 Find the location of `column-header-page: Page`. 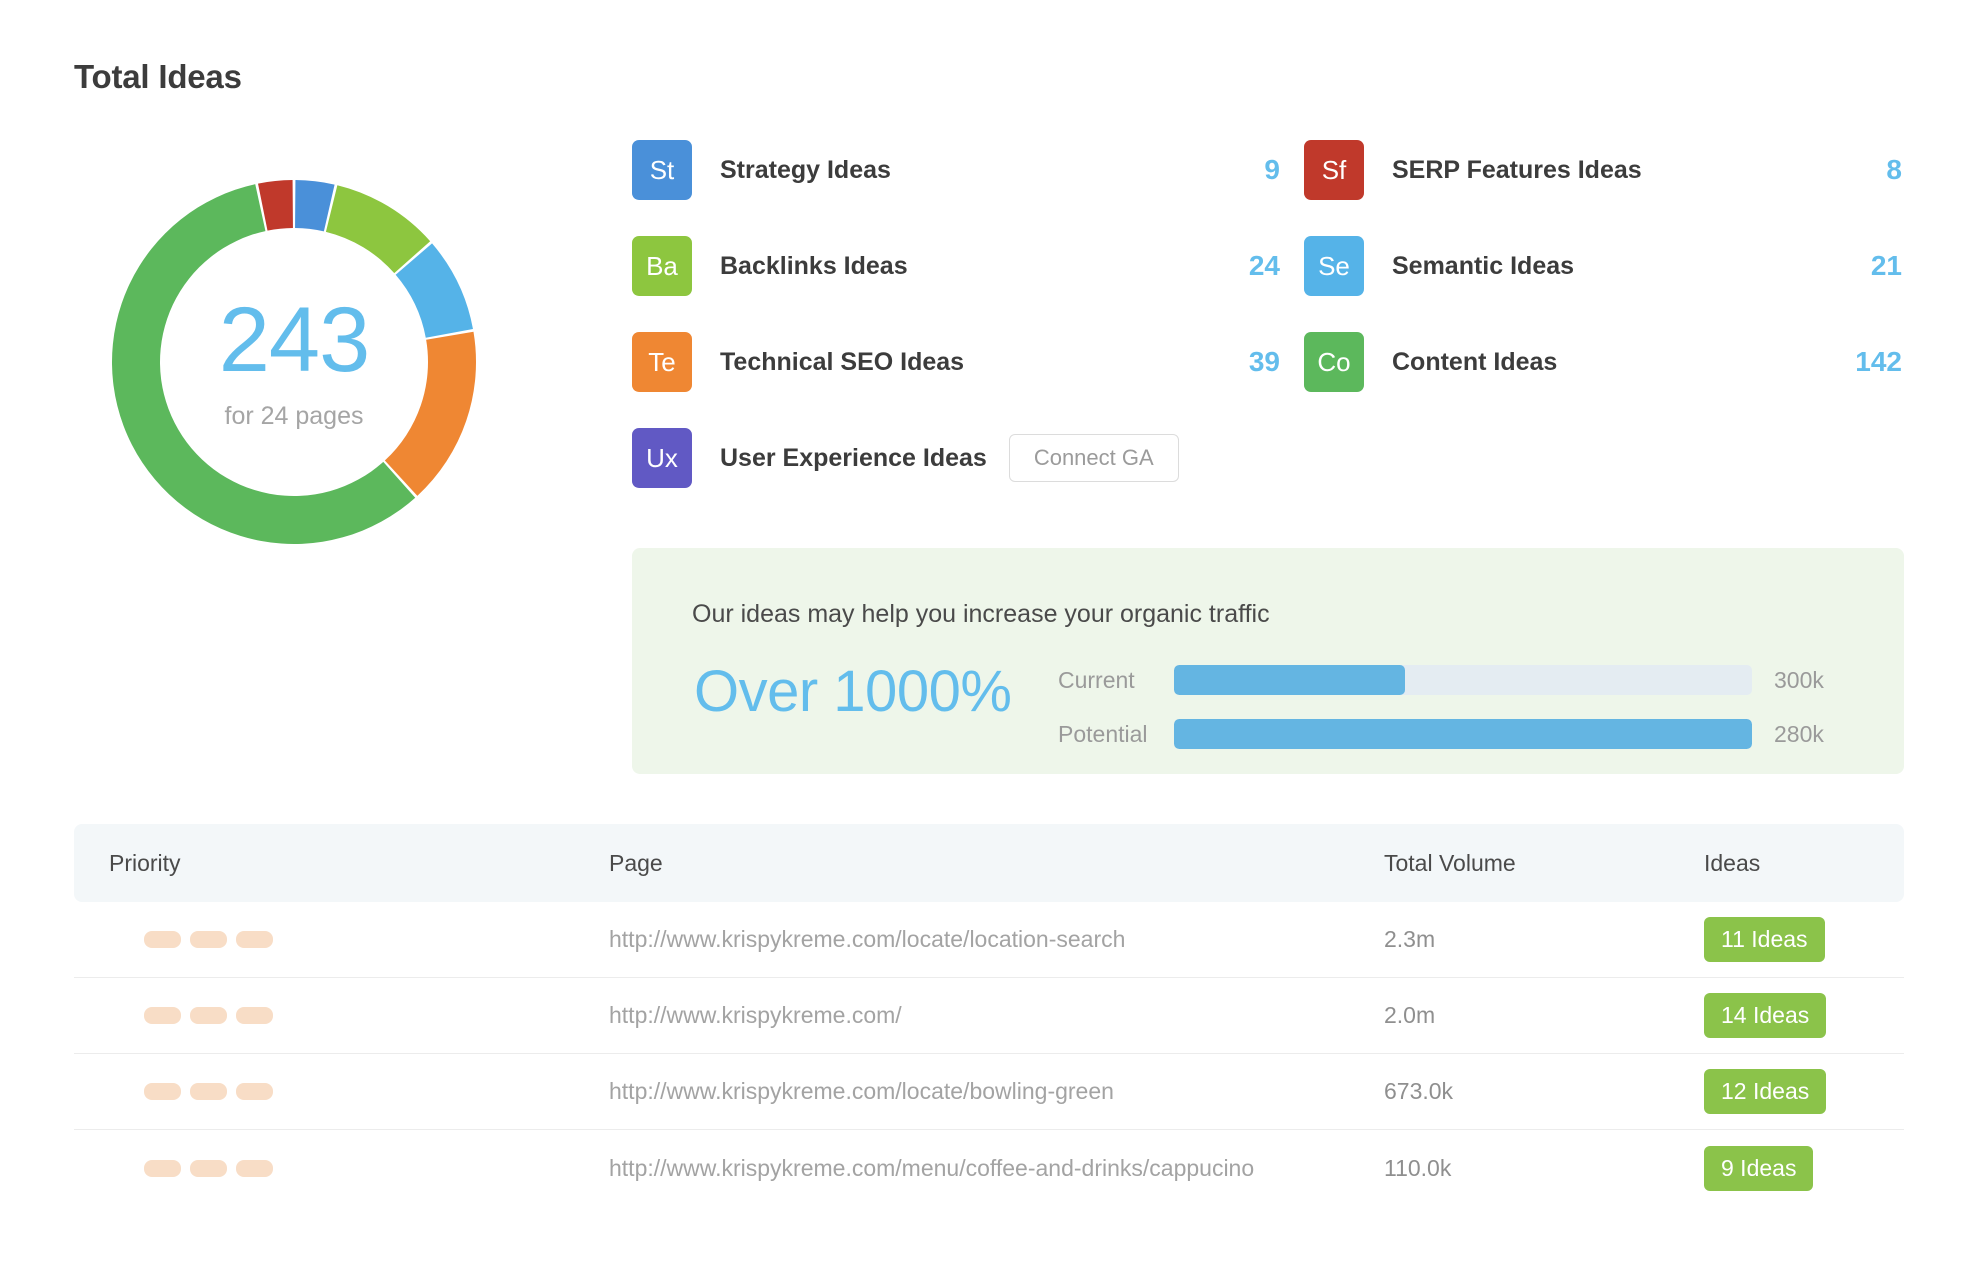

column-header-page: Page is located at coordinates (636, 862).